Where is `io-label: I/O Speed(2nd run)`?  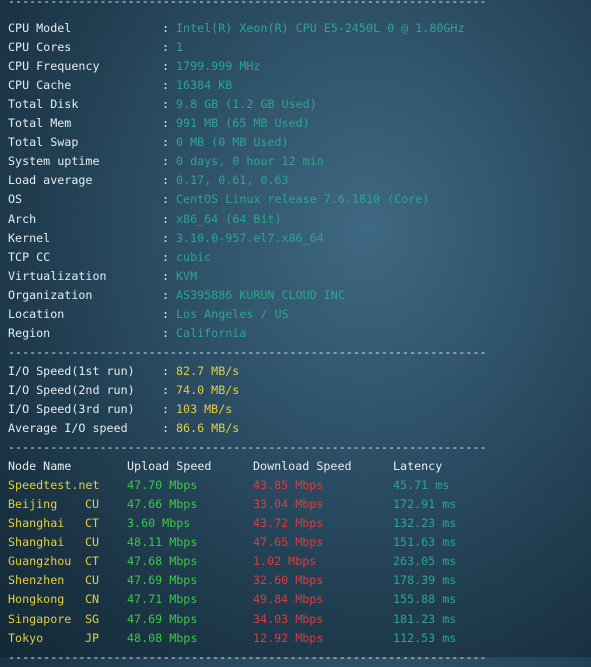 io-label: I/O Speed(2nd run) is located at coordinates (71, 389).